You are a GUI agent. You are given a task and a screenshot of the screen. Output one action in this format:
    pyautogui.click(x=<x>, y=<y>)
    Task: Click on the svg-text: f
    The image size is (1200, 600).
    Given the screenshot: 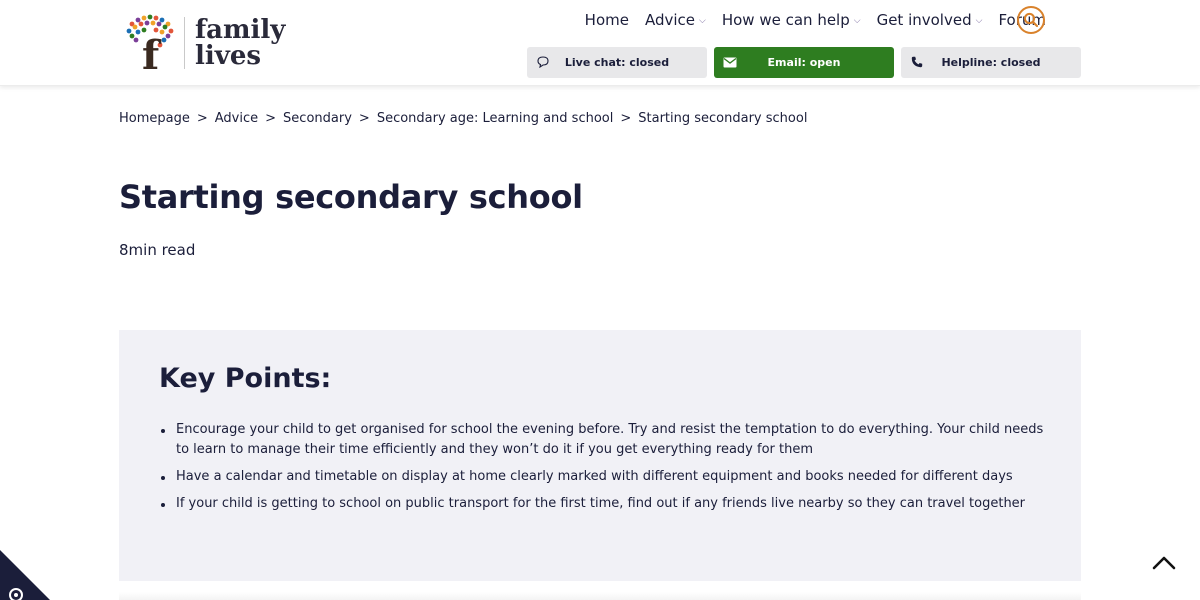 What is the action you would take?
    pyautogui.click(x=152, y=52)
    